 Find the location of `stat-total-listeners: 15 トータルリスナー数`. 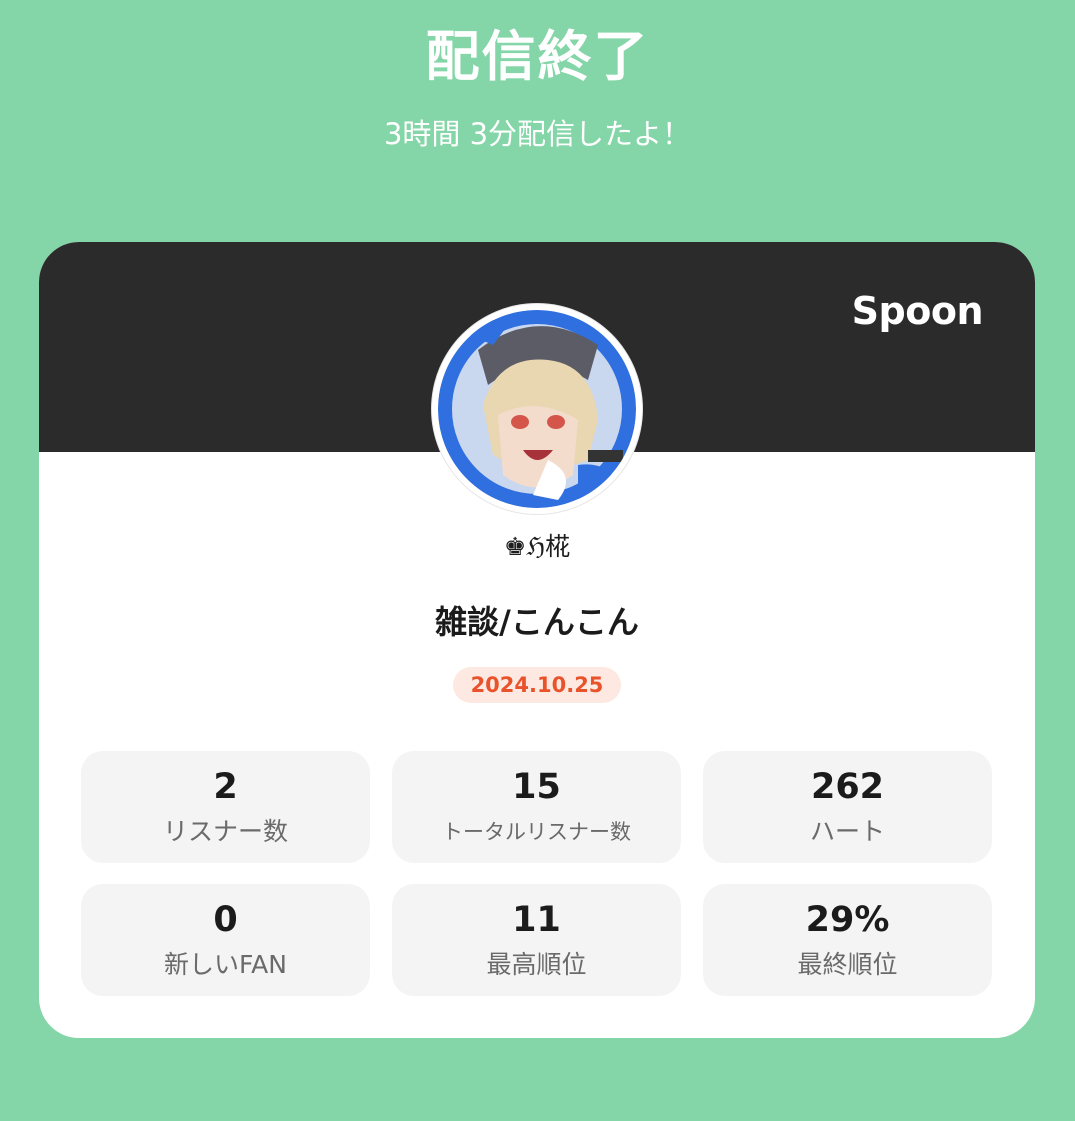

stat-total-listeners: 15 トータルリスナー数 is located at coordinates (536, 807).